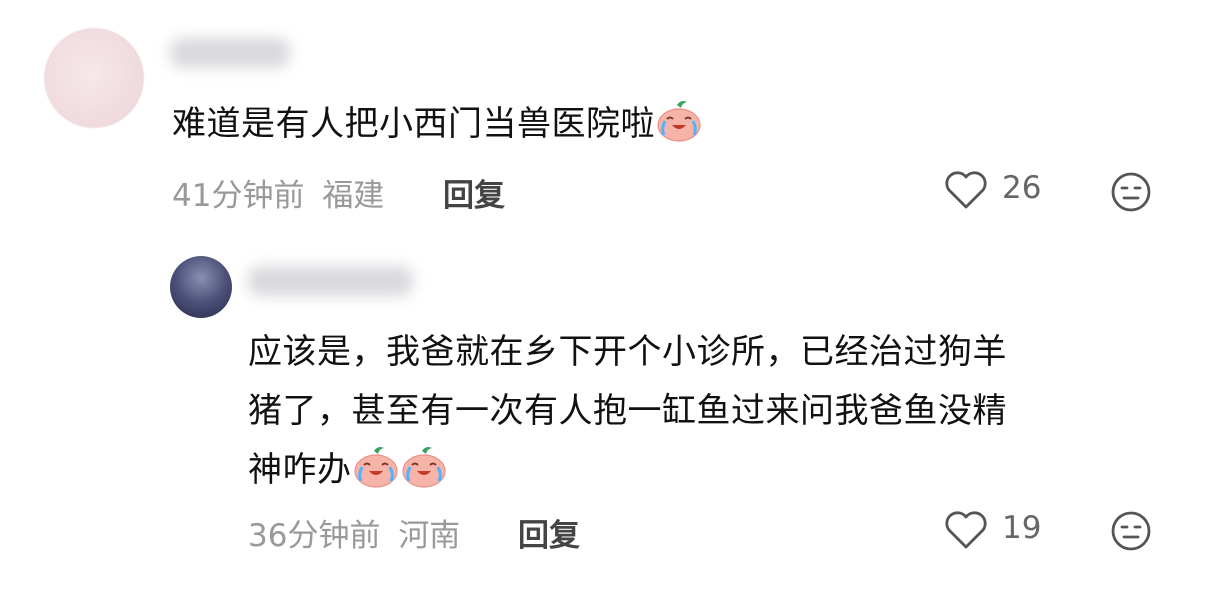 The image size is (1220, 591). Describe the element at coordinates (201, 287) in the screenshot. I see `replier-avatar` at that location.